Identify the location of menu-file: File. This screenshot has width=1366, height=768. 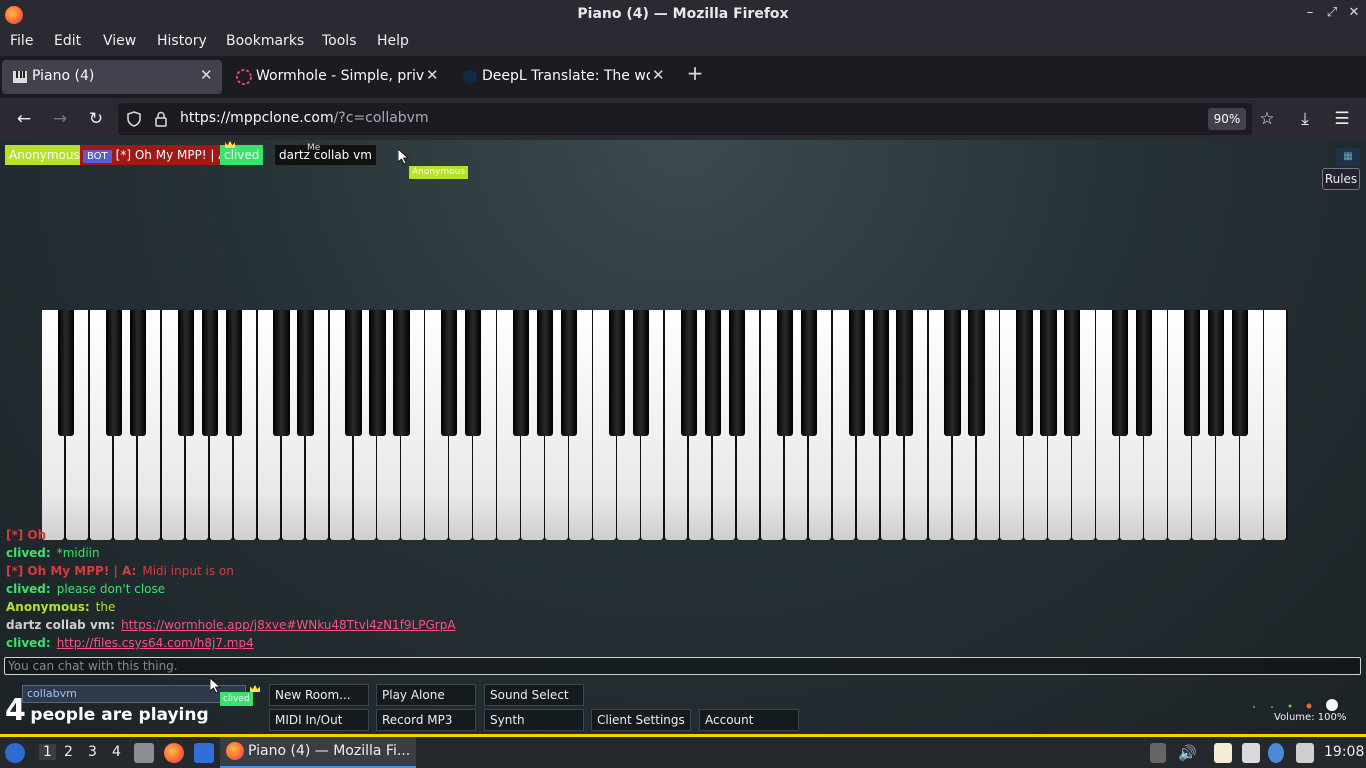
(21, 41).